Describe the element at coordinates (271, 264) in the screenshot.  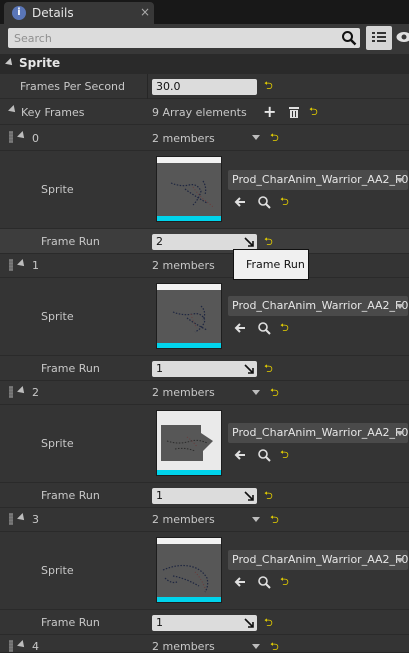
I see `tooltip: Frame Run` at that location.